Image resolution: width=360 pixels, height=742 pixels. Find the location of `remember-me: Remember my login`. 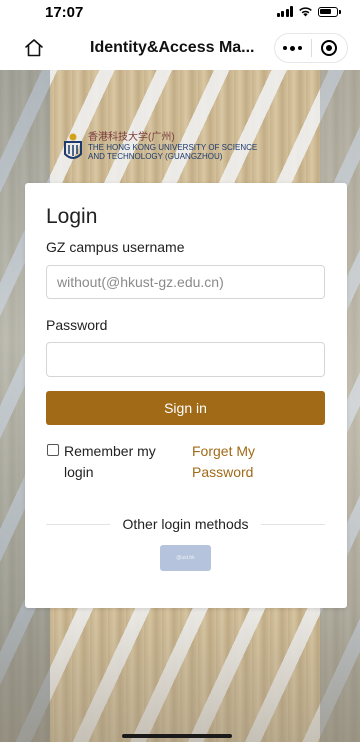

remember-me: Remember my login is located at coordinates (111, 462).